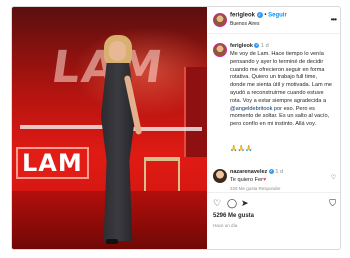  I want to click on post-location: Buenos Aires, so click(244, 24).